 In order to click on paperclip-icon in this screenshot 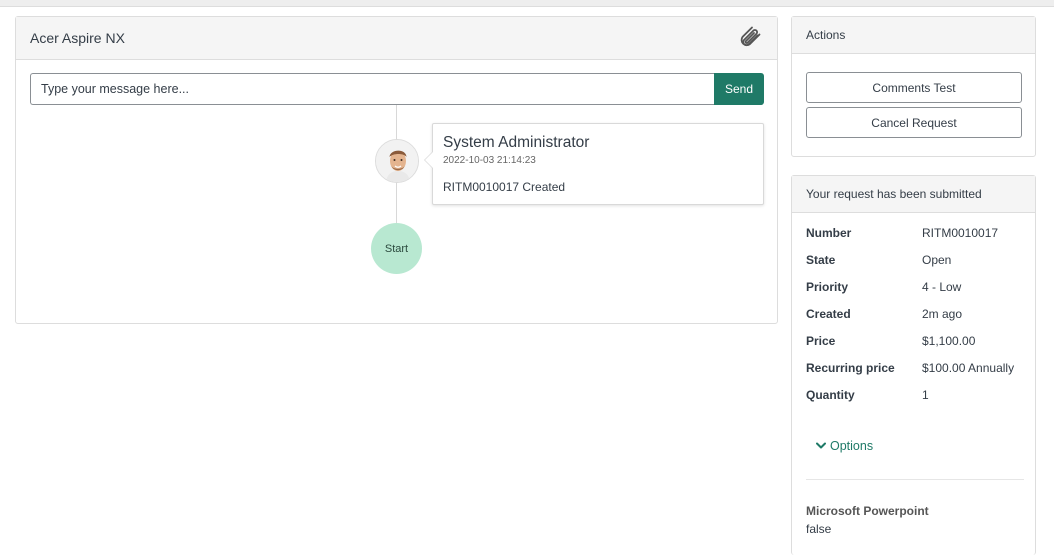, I will do `click(751, 39)`.